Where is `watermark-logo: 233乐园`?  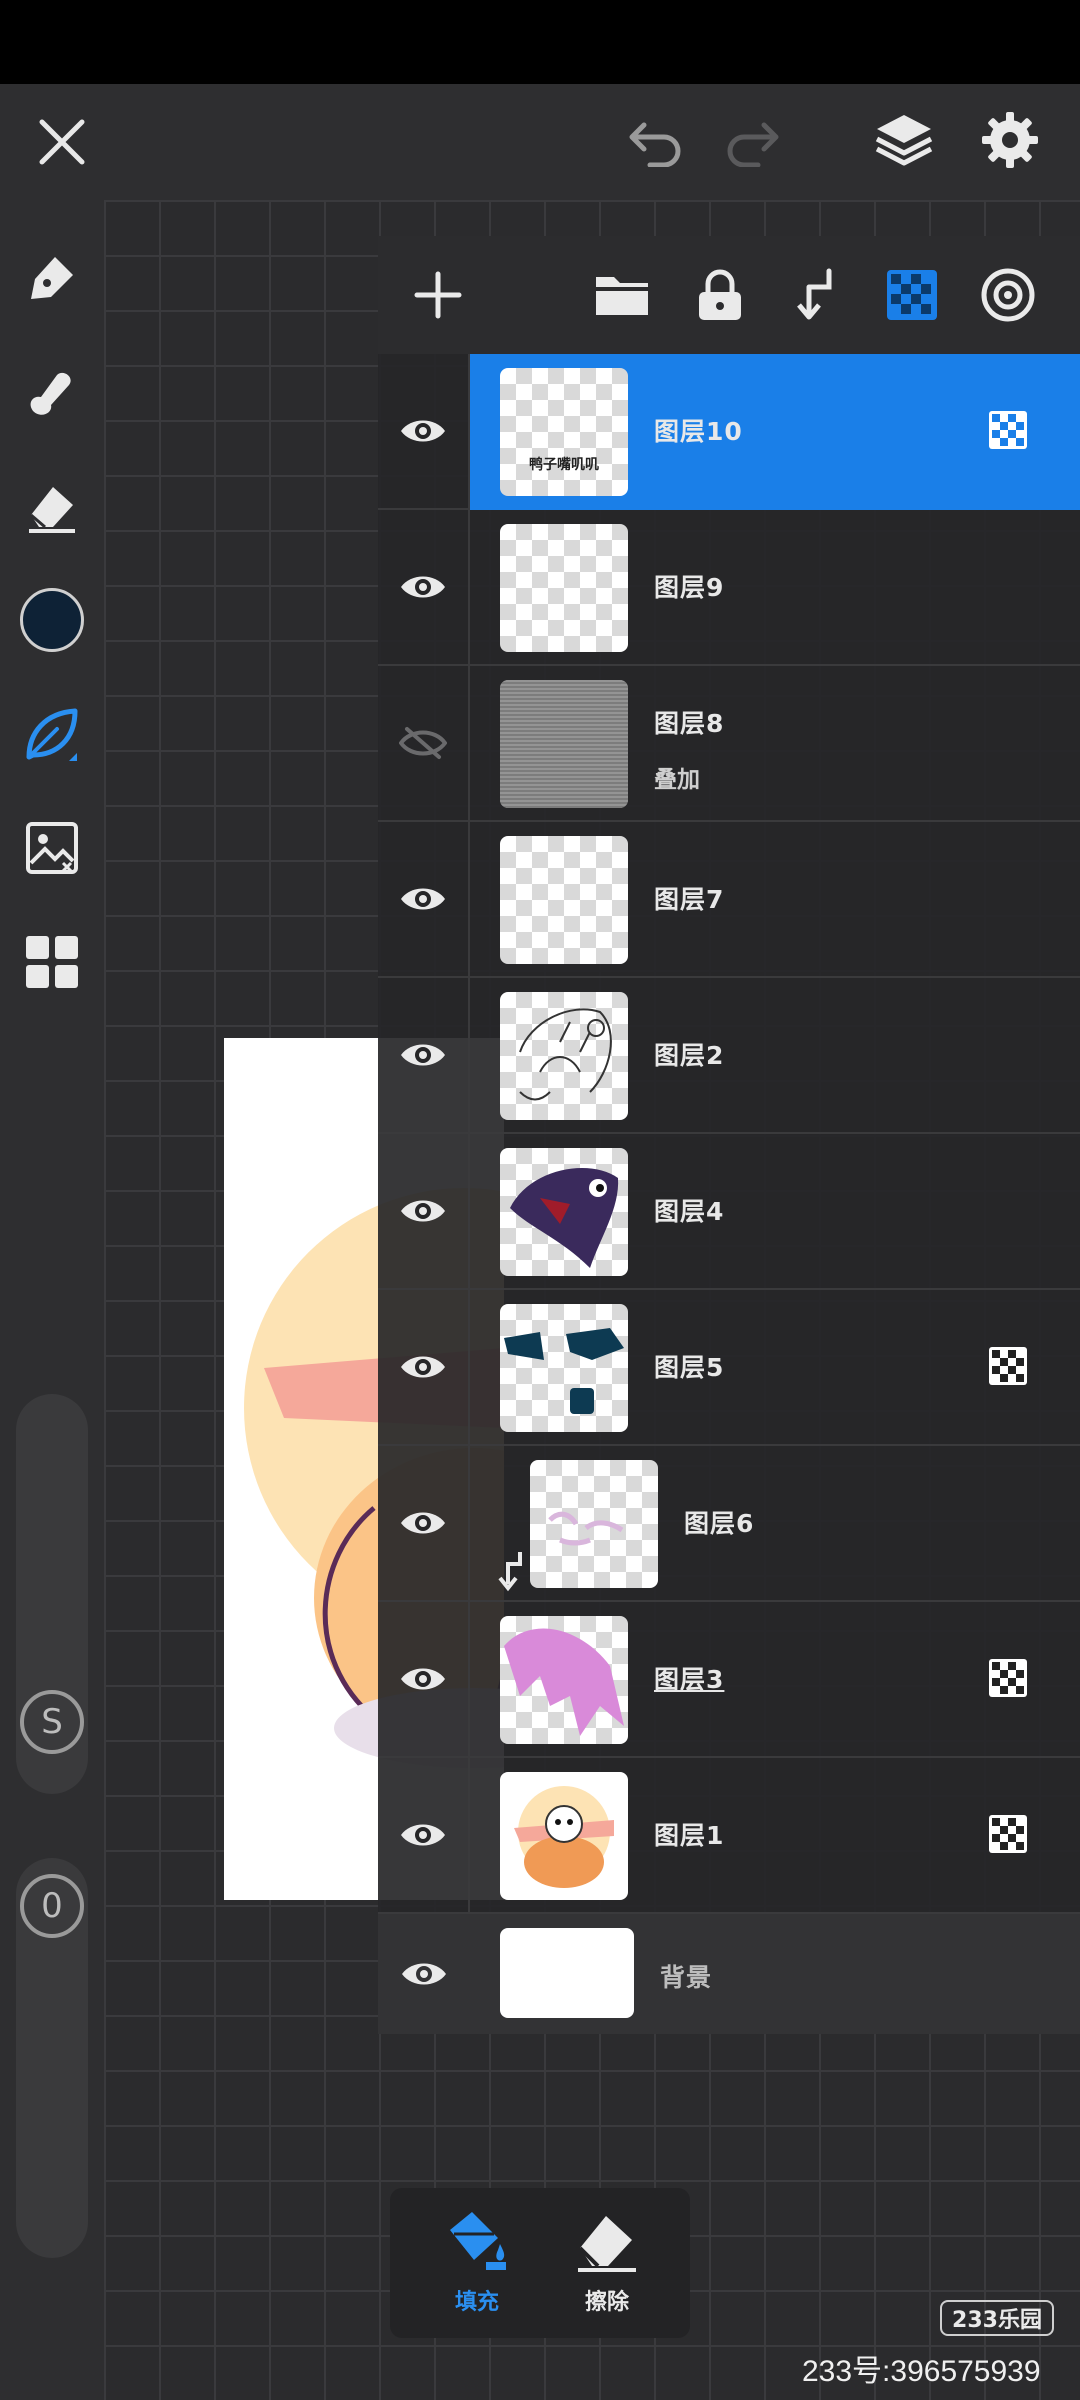 watermark-logo: 233乐园 is located at coordinates (997, 2318).